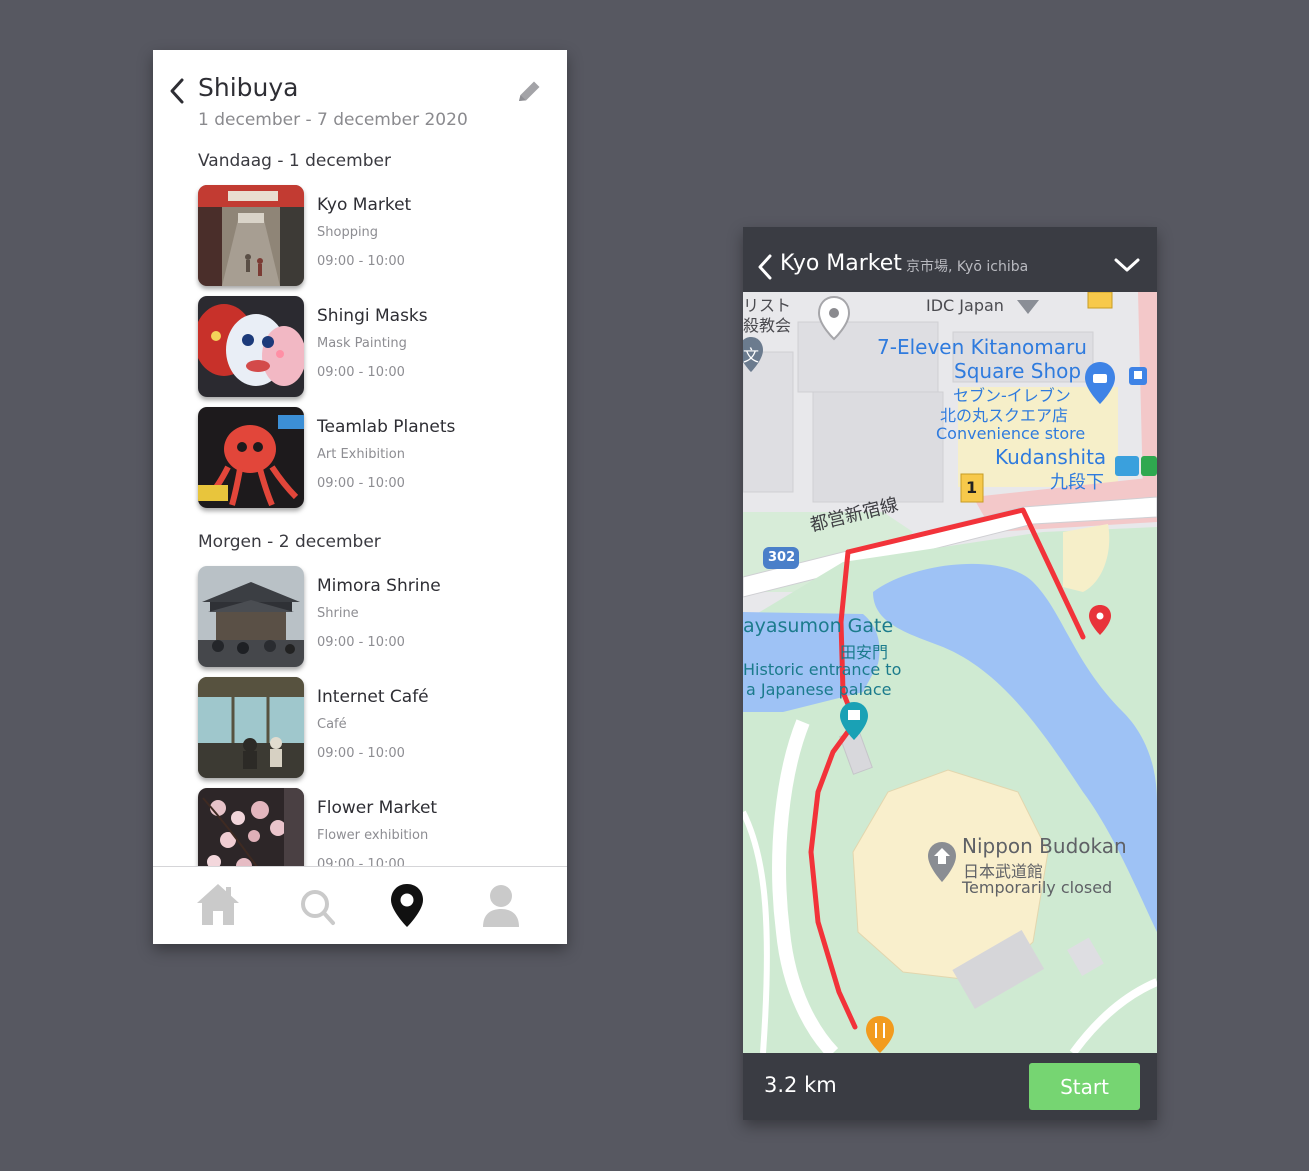  Describe the element at coordinates (294, 161) in the screenshot. I see `day-heading: Vandaag - 1 december` at that location.